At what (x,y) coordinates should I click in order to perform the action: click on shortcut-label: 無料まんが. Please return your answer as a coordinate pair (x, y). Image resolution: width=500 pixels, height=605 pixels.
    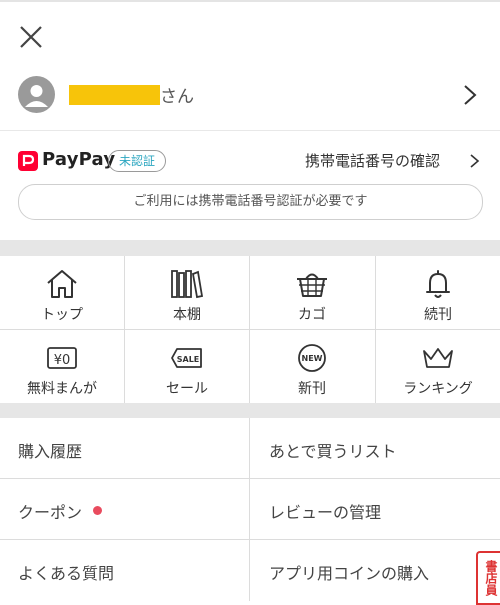
    Looking at the image, I should click on (62, 389).